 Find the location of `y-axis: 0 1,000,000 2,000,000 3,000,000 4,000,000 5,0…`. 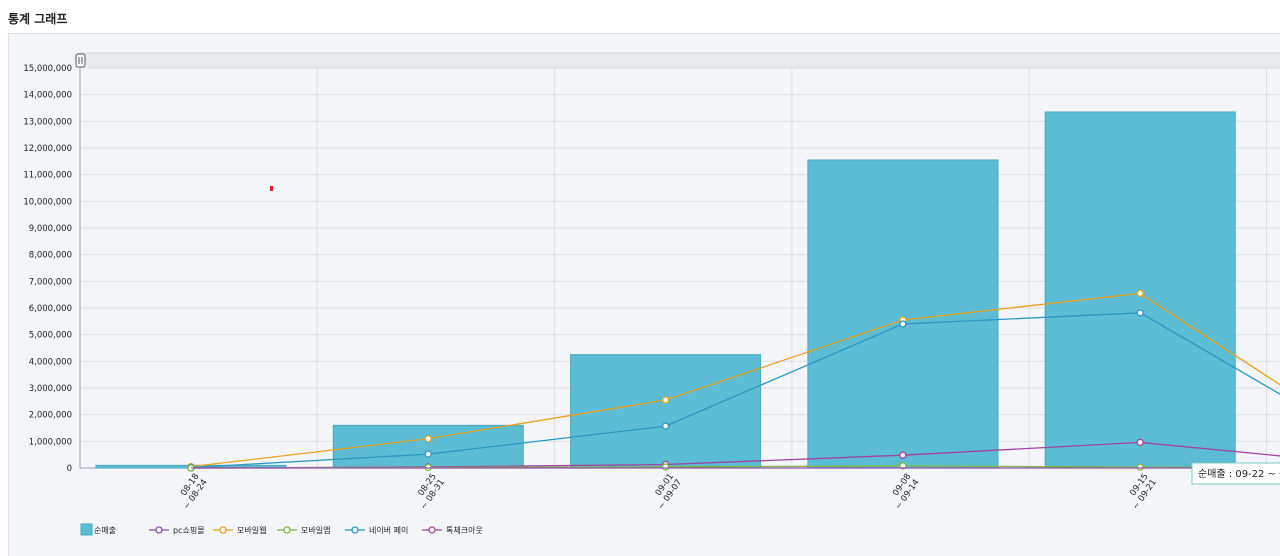

y-axis: 0 1,000,000 2,000,000 3,000,000 4,000,000 5,0… is located at coordinates (47, 269).